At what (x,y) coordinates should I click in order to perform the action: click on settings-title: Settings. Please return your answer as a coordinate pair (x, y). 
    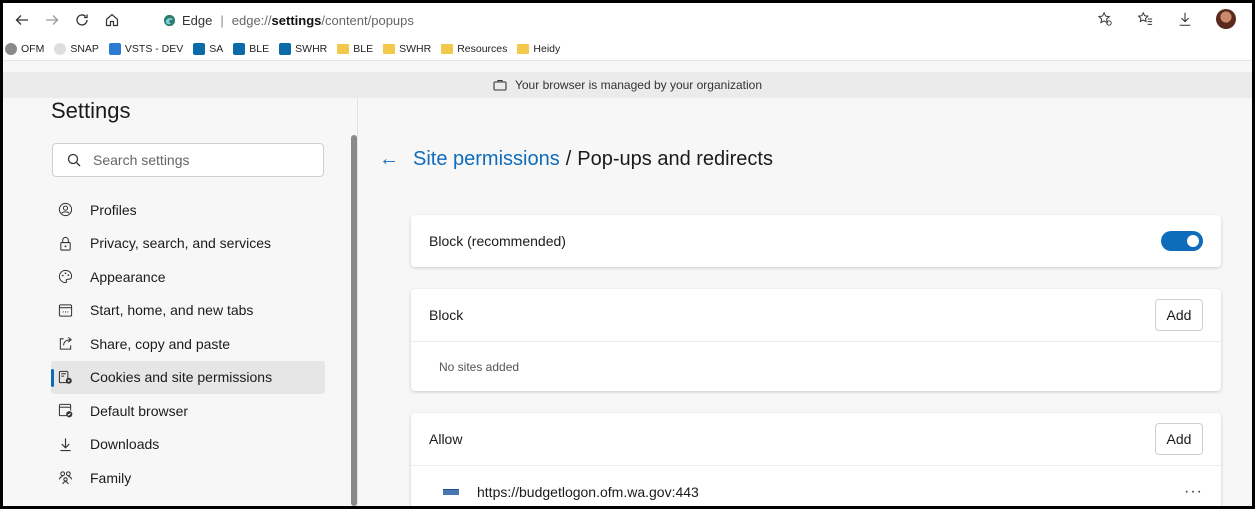
    Looking at the image, I should click on (91, 110).